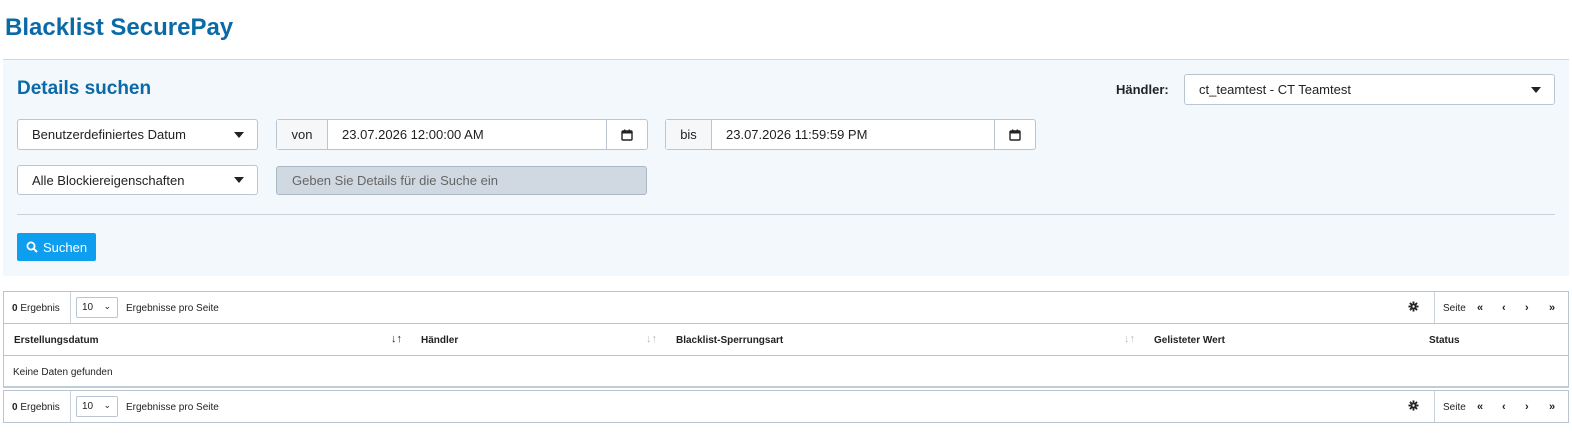 This screenshot has width=1572, height=448. Describe the element at coordinates (853, 134) in the screenshot. I see `to-date-input: 23.07.2026 11:59:59 PM` at that location.